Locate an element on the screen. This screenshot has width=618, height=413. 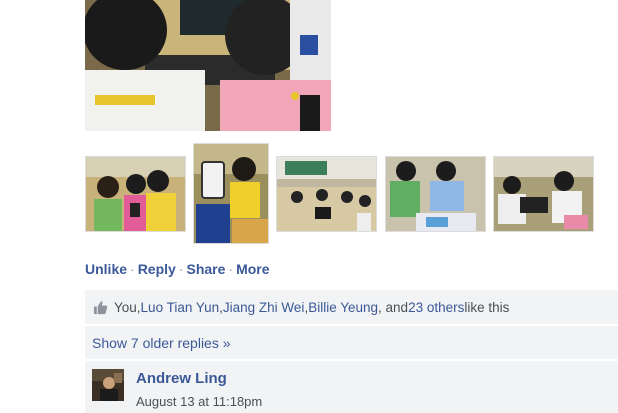
main-photo is located at coordinates (208, 65).